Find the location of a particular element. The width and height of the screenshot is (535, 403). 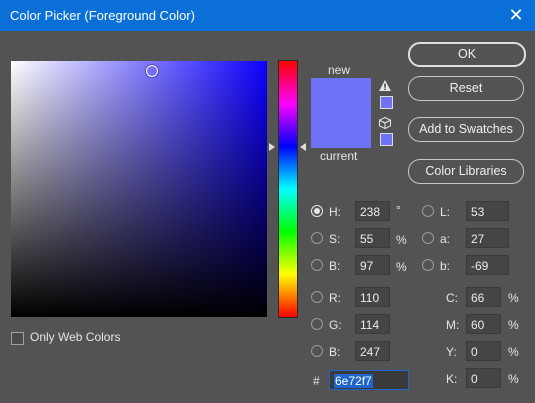

lab-b-label: b: is located at coordinates (445, 266).